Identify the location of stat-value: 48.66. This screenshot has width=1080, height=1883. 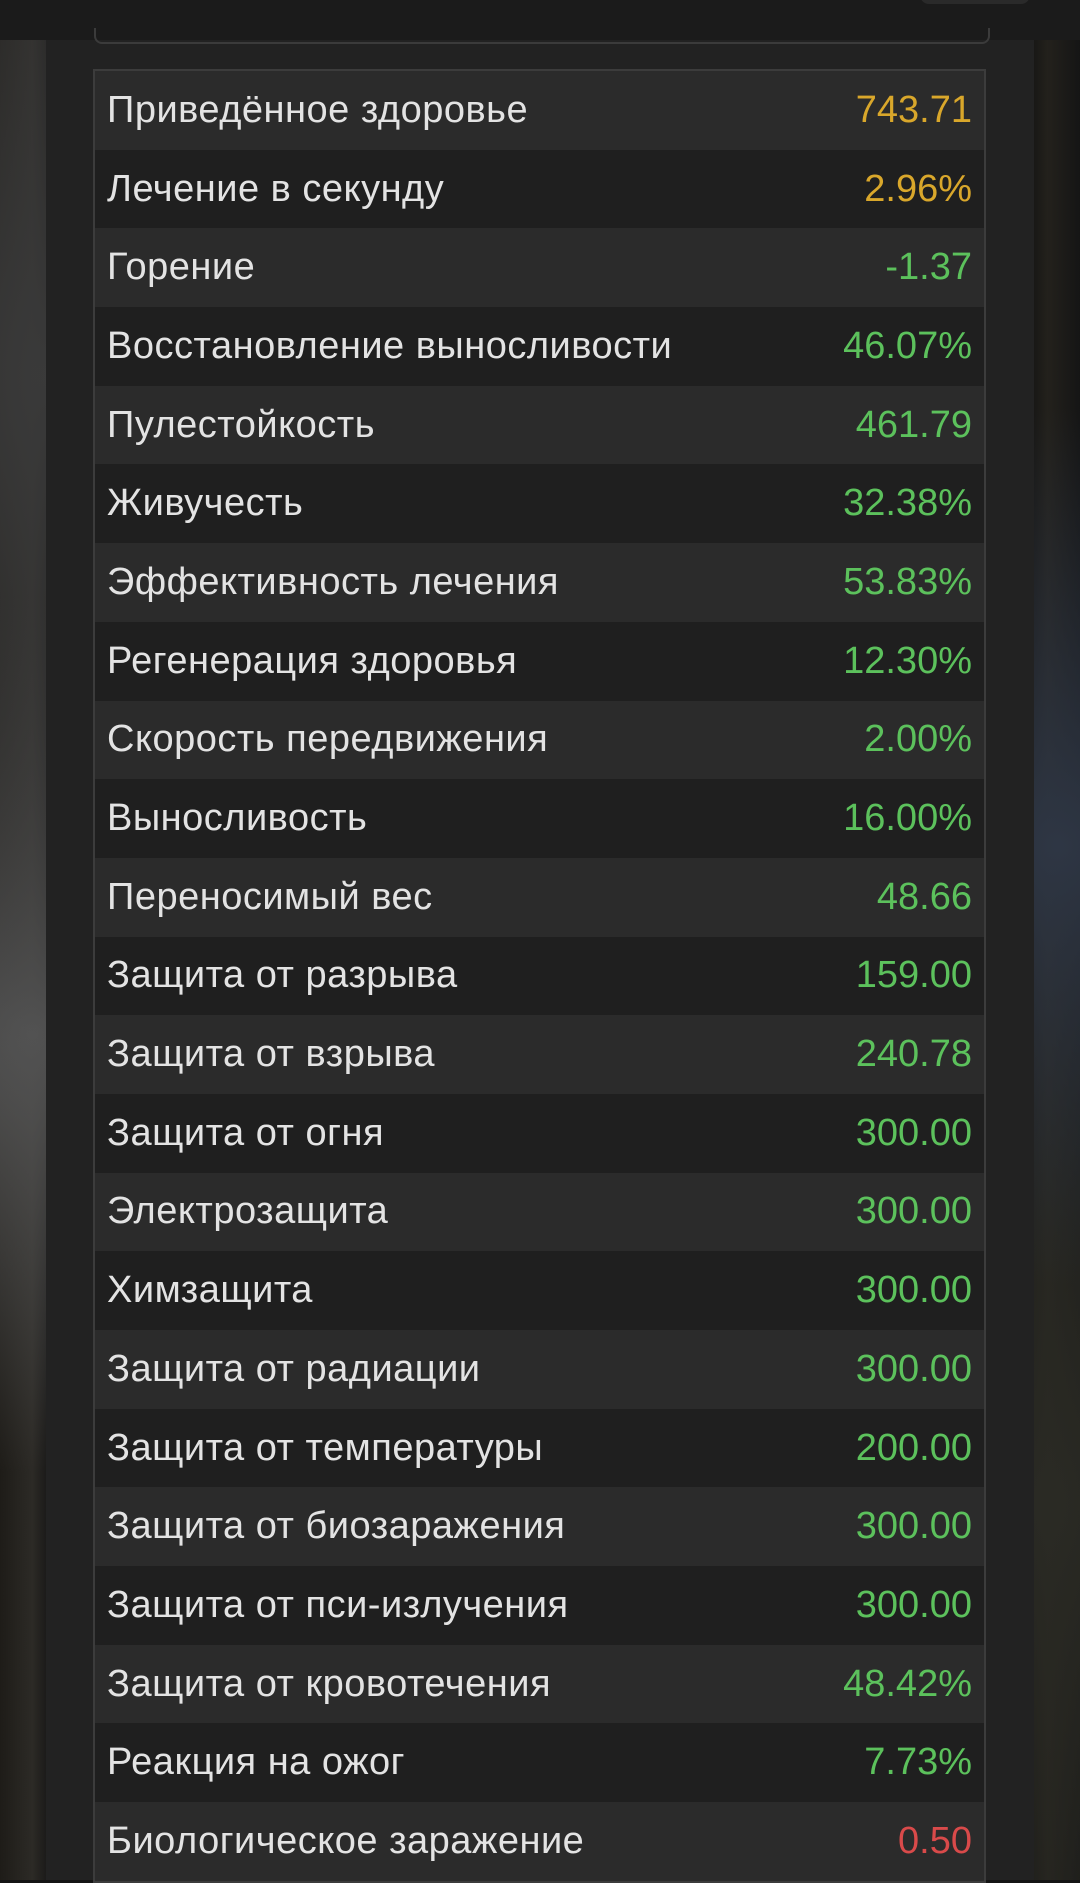
(924, 896).